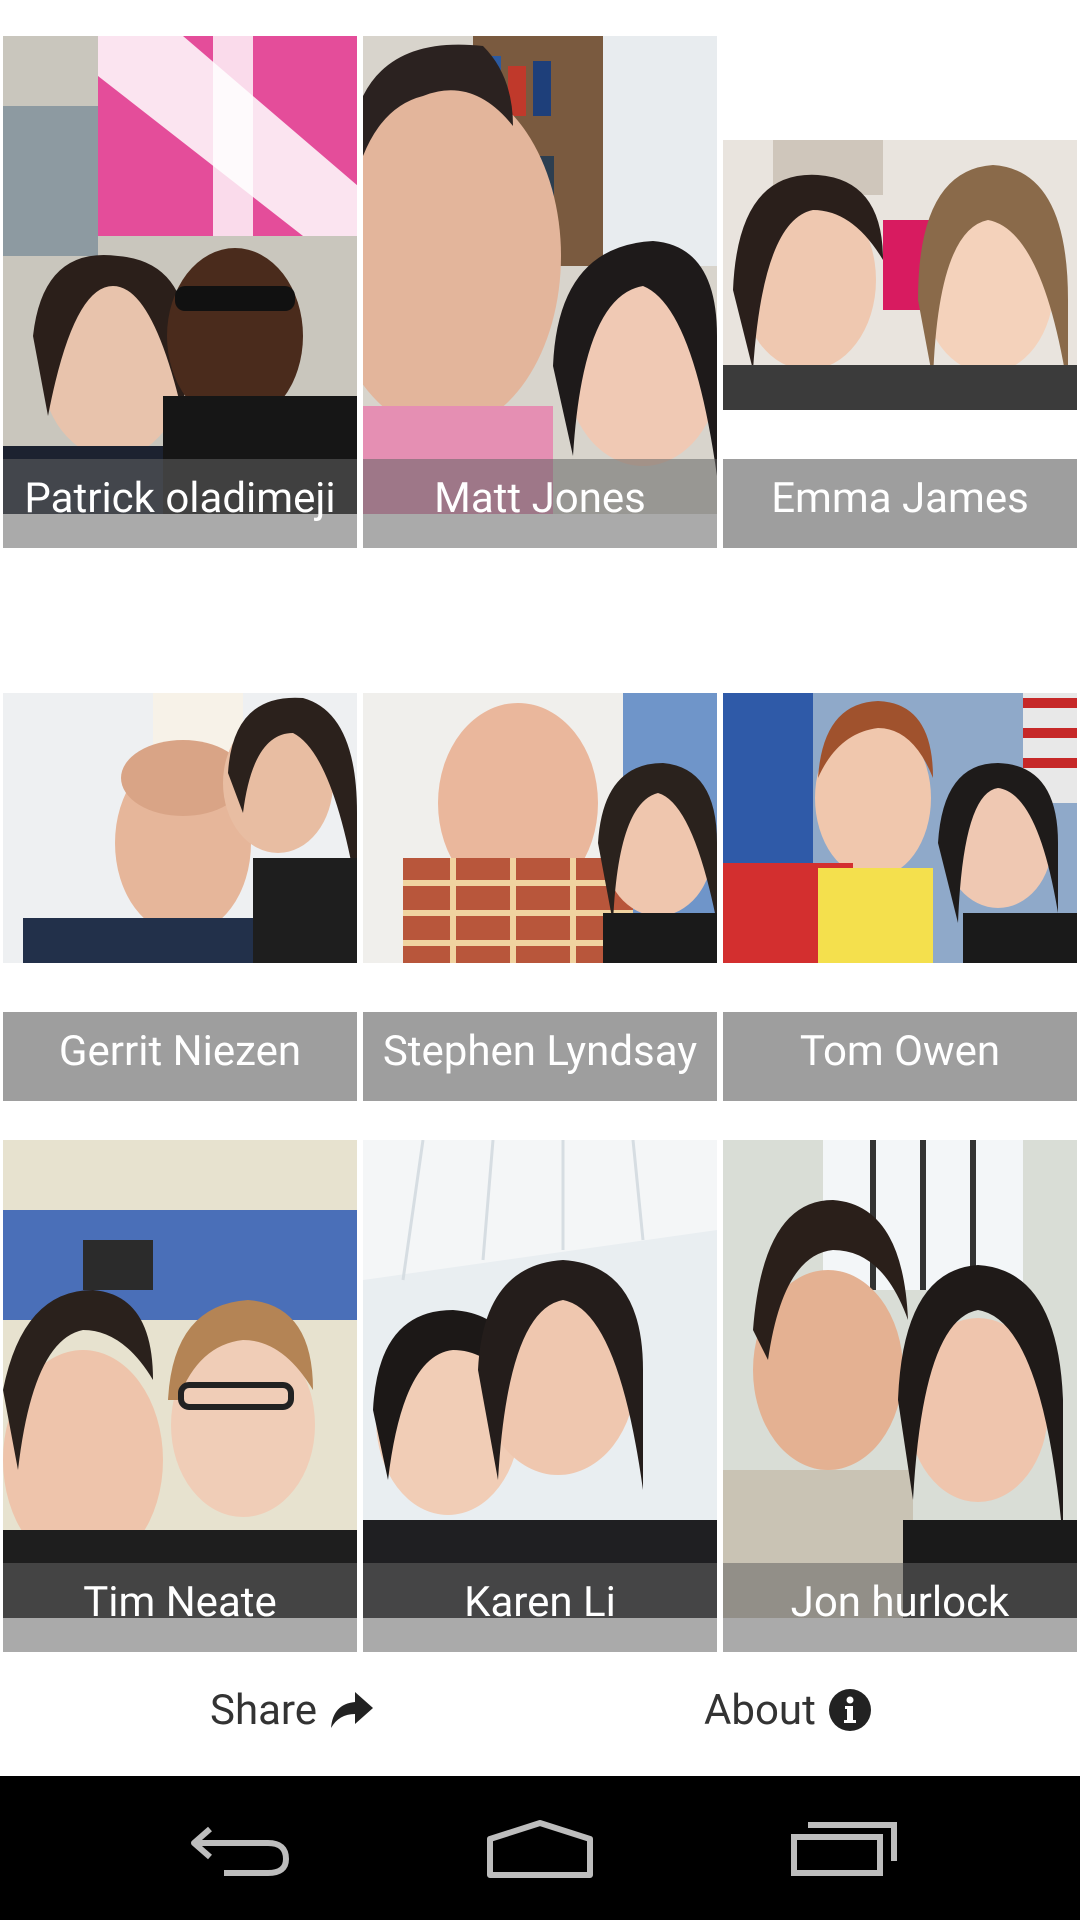 Image resolution: width=1080 pixels, height=1920 pixels. Describe the element at coordinates (900, 1602) in the screenshot. I see `contact-name: Jon hurlock` at that location.